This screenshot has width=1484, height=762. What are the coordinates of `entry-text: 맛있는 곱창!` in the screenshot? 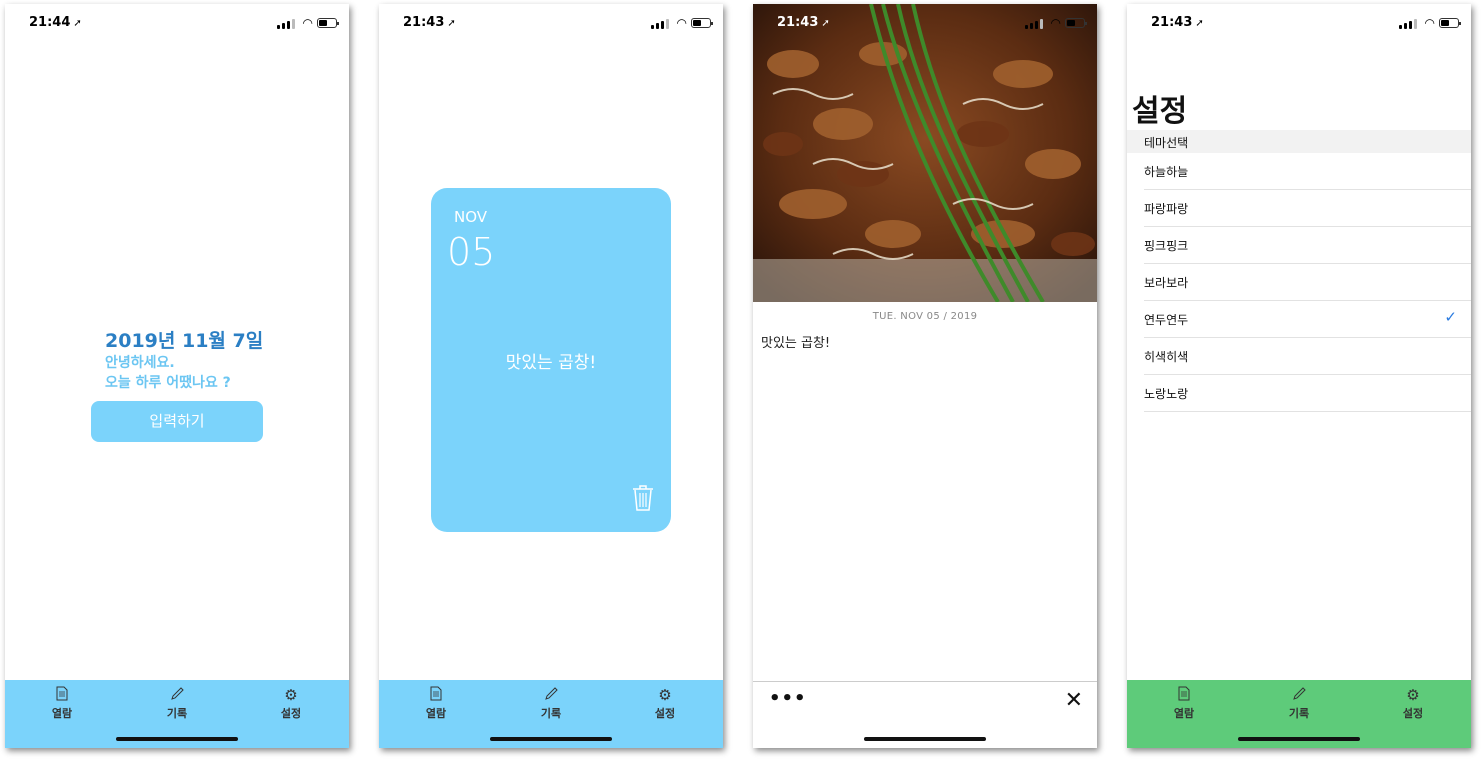 It's located at (796, 343).